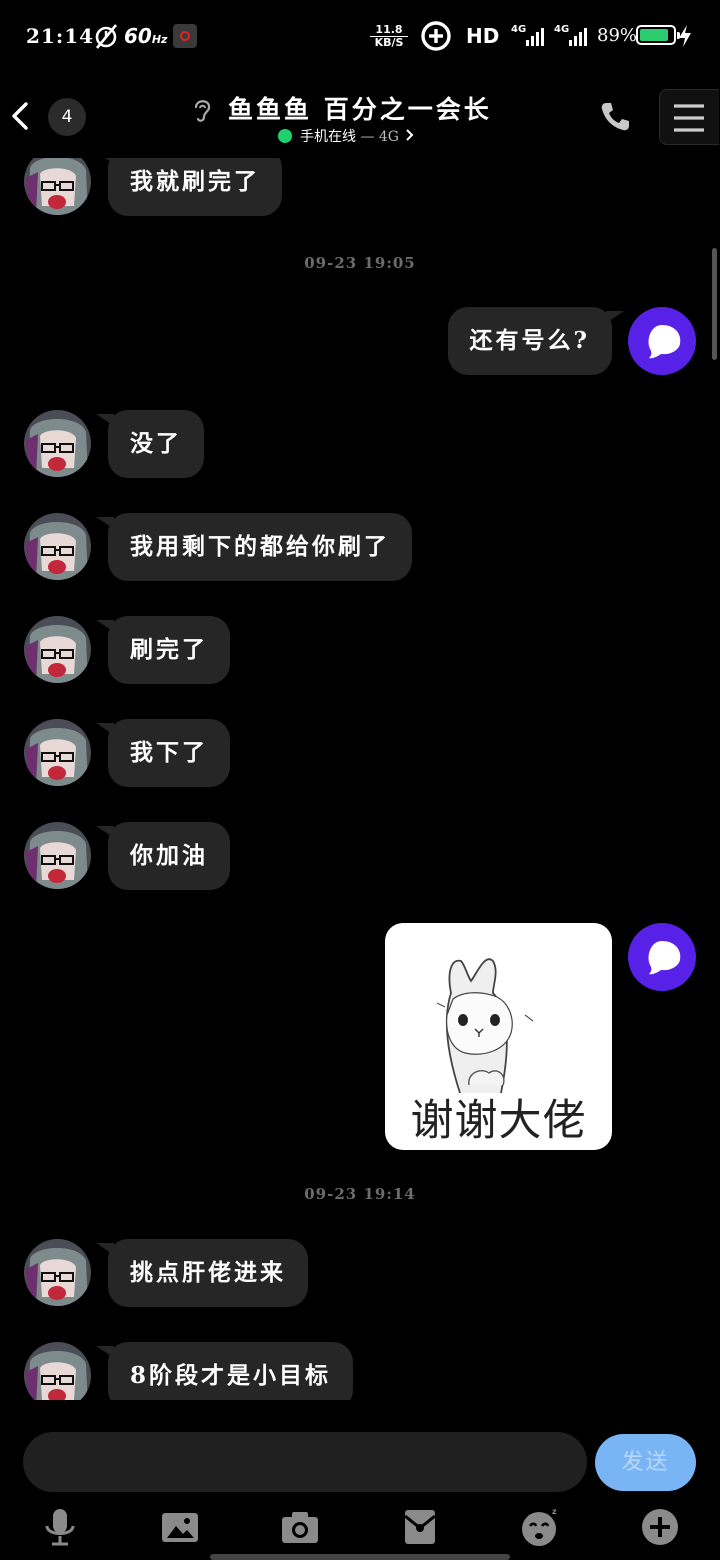 The height and width of the screenshot is (1560, 720). I want to click on refresh-rate: 60Hz, so click(146, 36).